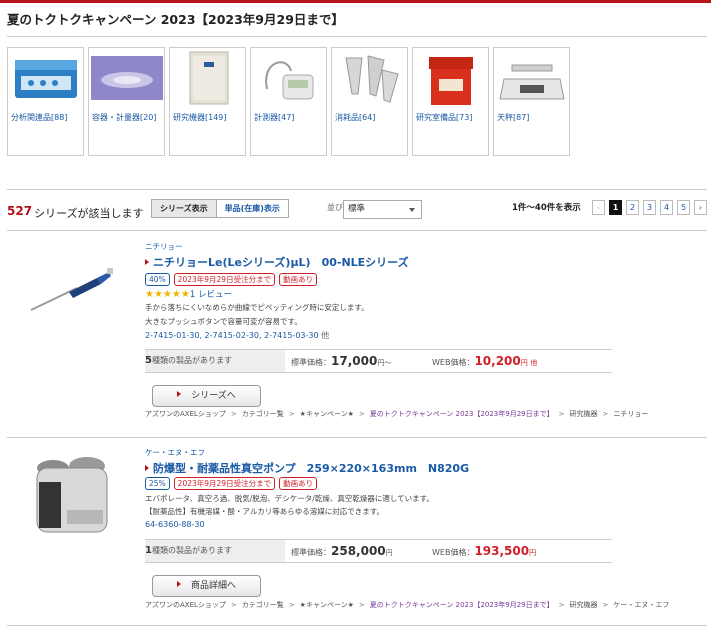  I want to click on page-button: 2, so click(632, 207).